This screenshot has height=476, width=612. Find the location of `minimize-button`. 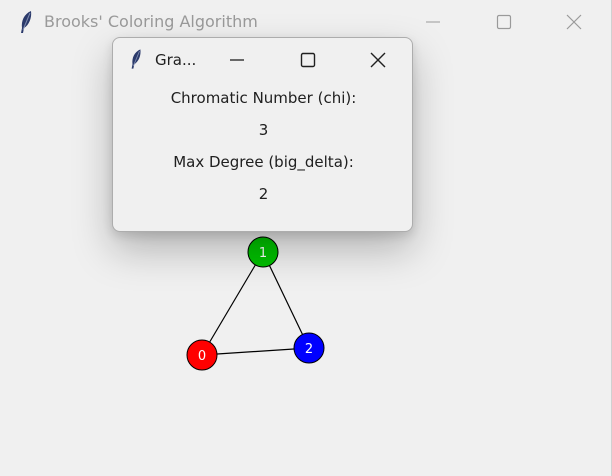

minimize-button is located at coordinates (433, 22).